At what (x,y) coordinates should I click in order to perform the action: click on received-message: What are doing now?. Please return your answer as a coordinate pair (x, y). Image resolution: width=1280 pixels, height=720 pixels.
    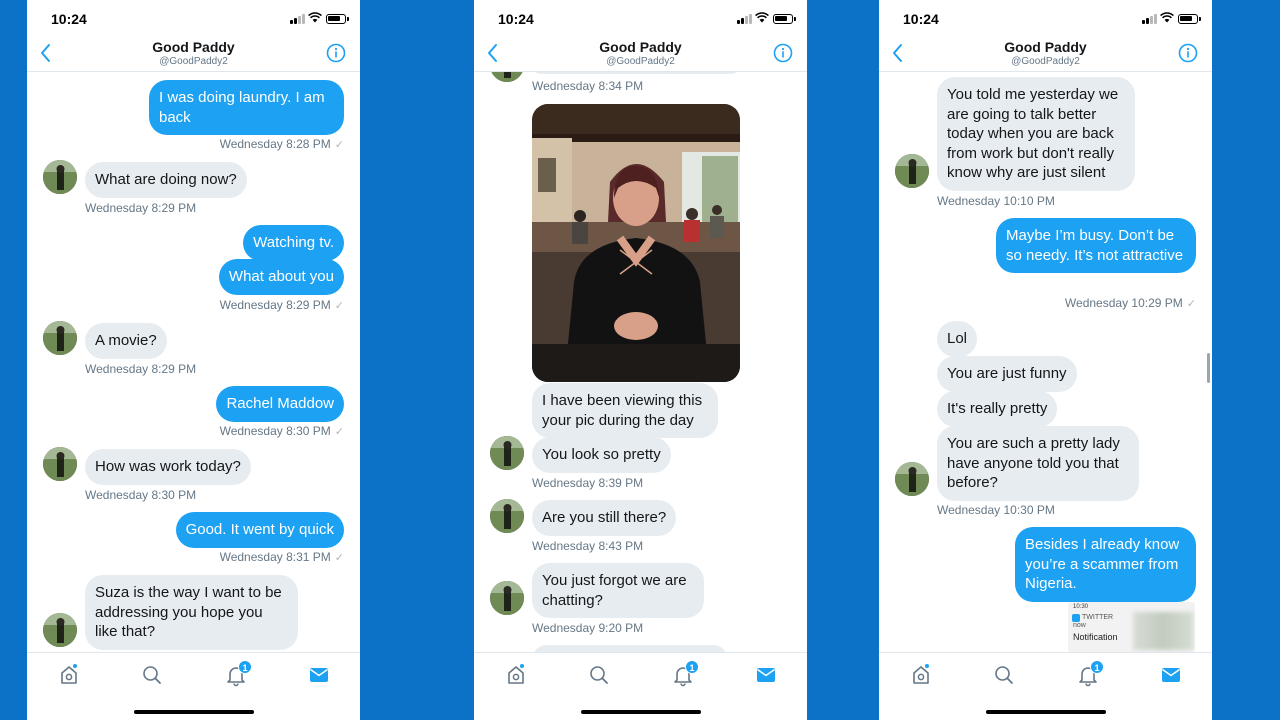
    Looking at the image, I should click on (166, 180).